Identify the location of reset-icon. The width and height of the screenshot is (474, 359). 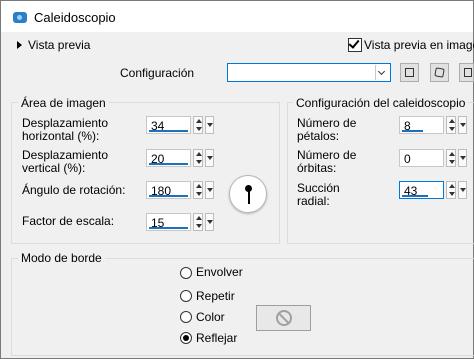
(468, 72).